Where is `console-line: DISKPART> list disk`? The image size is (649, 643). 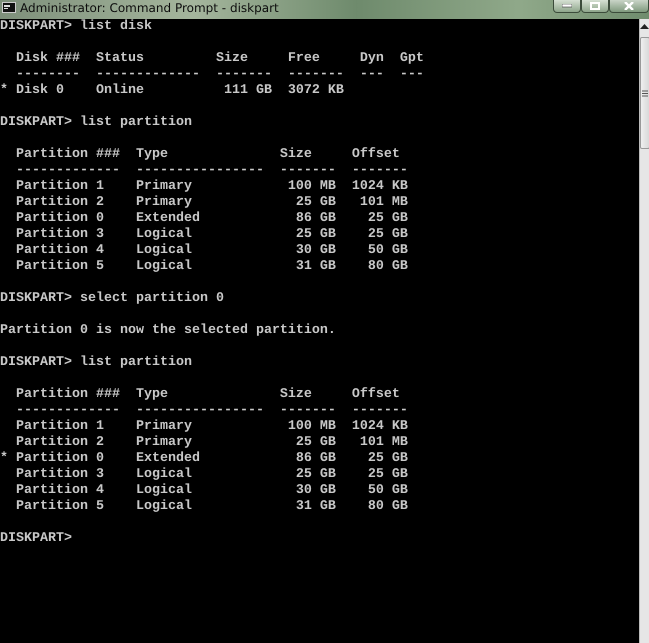 console-line: DISKPART> list disk is located at coordinates (76, 27).